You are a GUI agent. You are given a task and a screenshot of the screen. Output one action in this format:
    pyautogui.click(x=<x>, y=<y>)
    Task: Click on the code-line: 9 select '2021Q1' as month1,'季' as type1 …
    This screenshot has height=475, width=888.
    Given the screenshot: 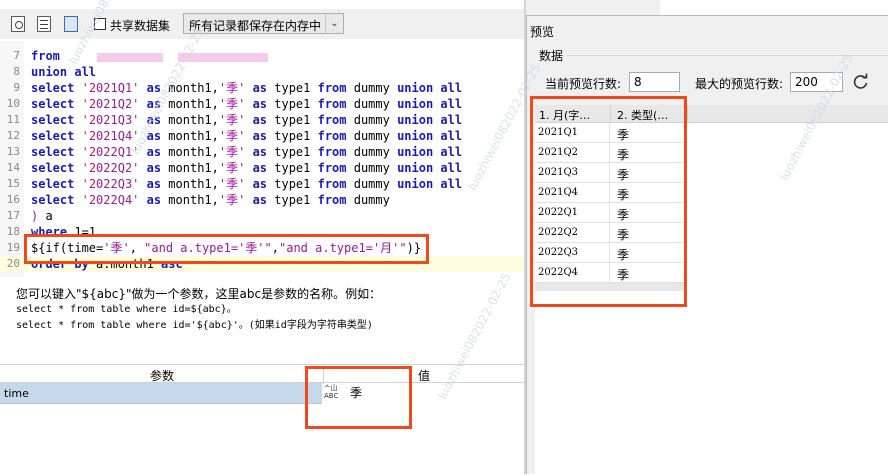 What is the action you would take?
    pyautogui.click(x=262, y=88)
    